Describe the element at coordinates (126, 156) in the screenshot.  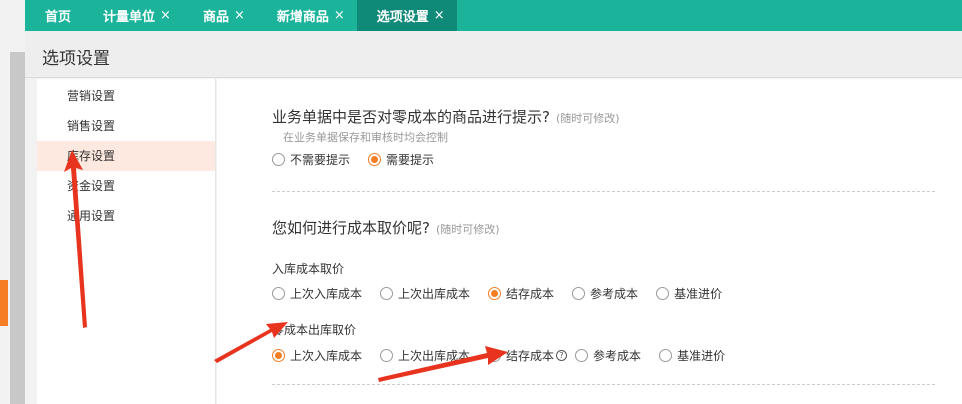
I see `sidebar-item-inventory: 库存设置` at that location.